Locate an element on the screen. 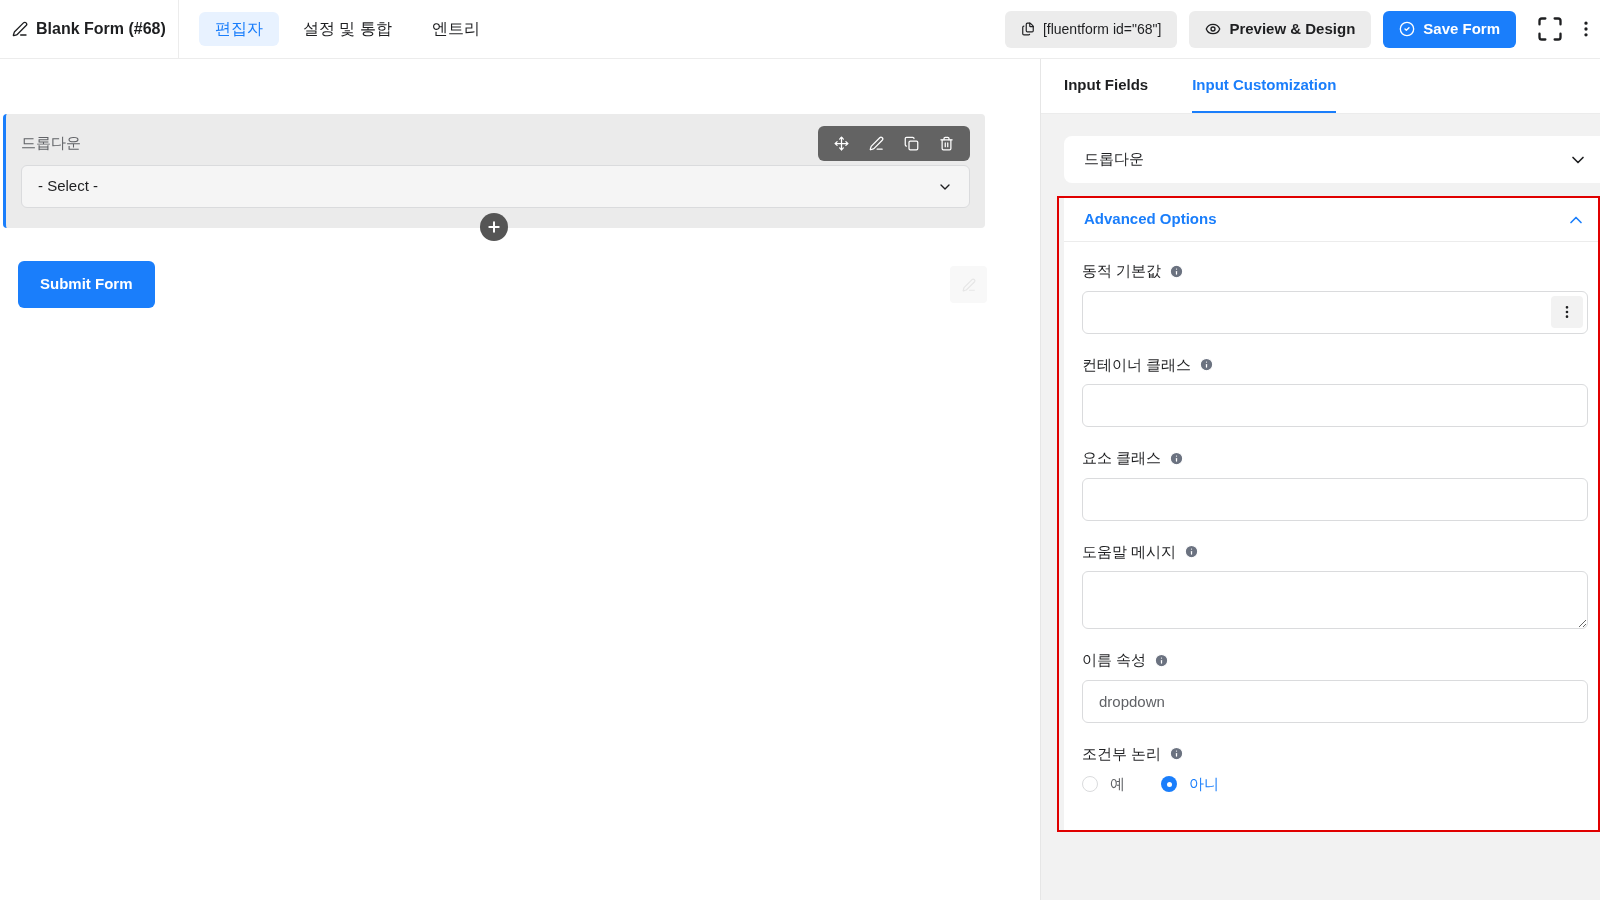  nav-tab: 설정 및 통합 is located at coordinates (347, 29).